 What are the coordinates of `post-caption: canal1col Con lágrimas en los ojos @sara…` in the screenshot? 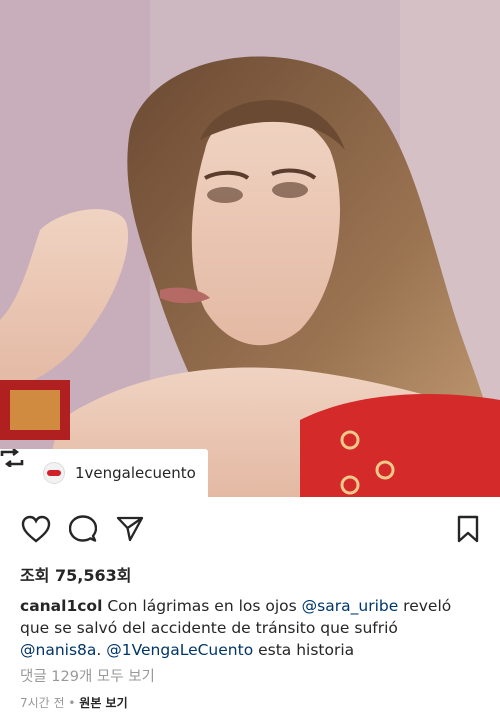 It's located at (251, 628).